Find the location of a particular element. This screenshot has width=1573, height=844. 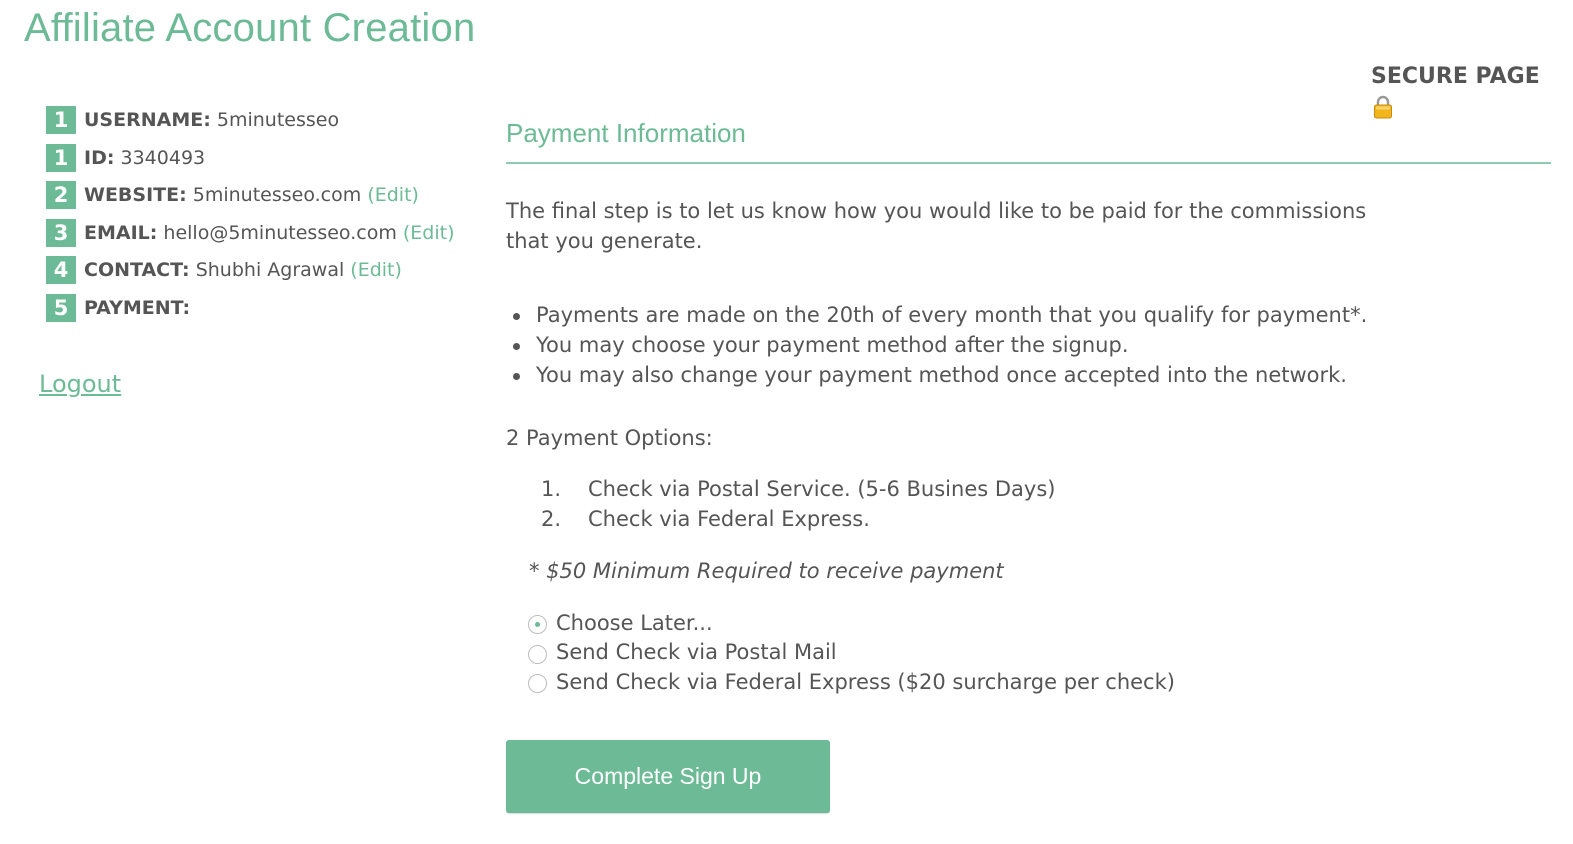

edit-email-link: (Edit) is located at coordinates (429, 233).